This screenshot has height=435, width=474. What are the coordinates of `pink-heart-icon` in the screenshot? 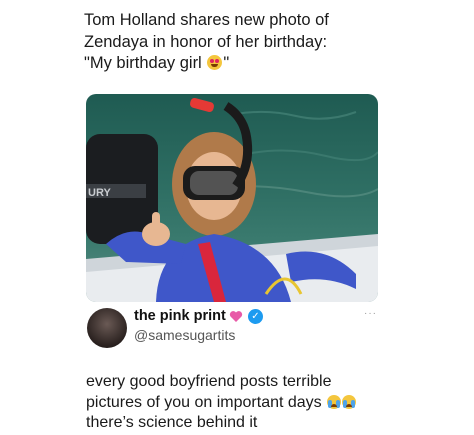 It's located at (236, 316).